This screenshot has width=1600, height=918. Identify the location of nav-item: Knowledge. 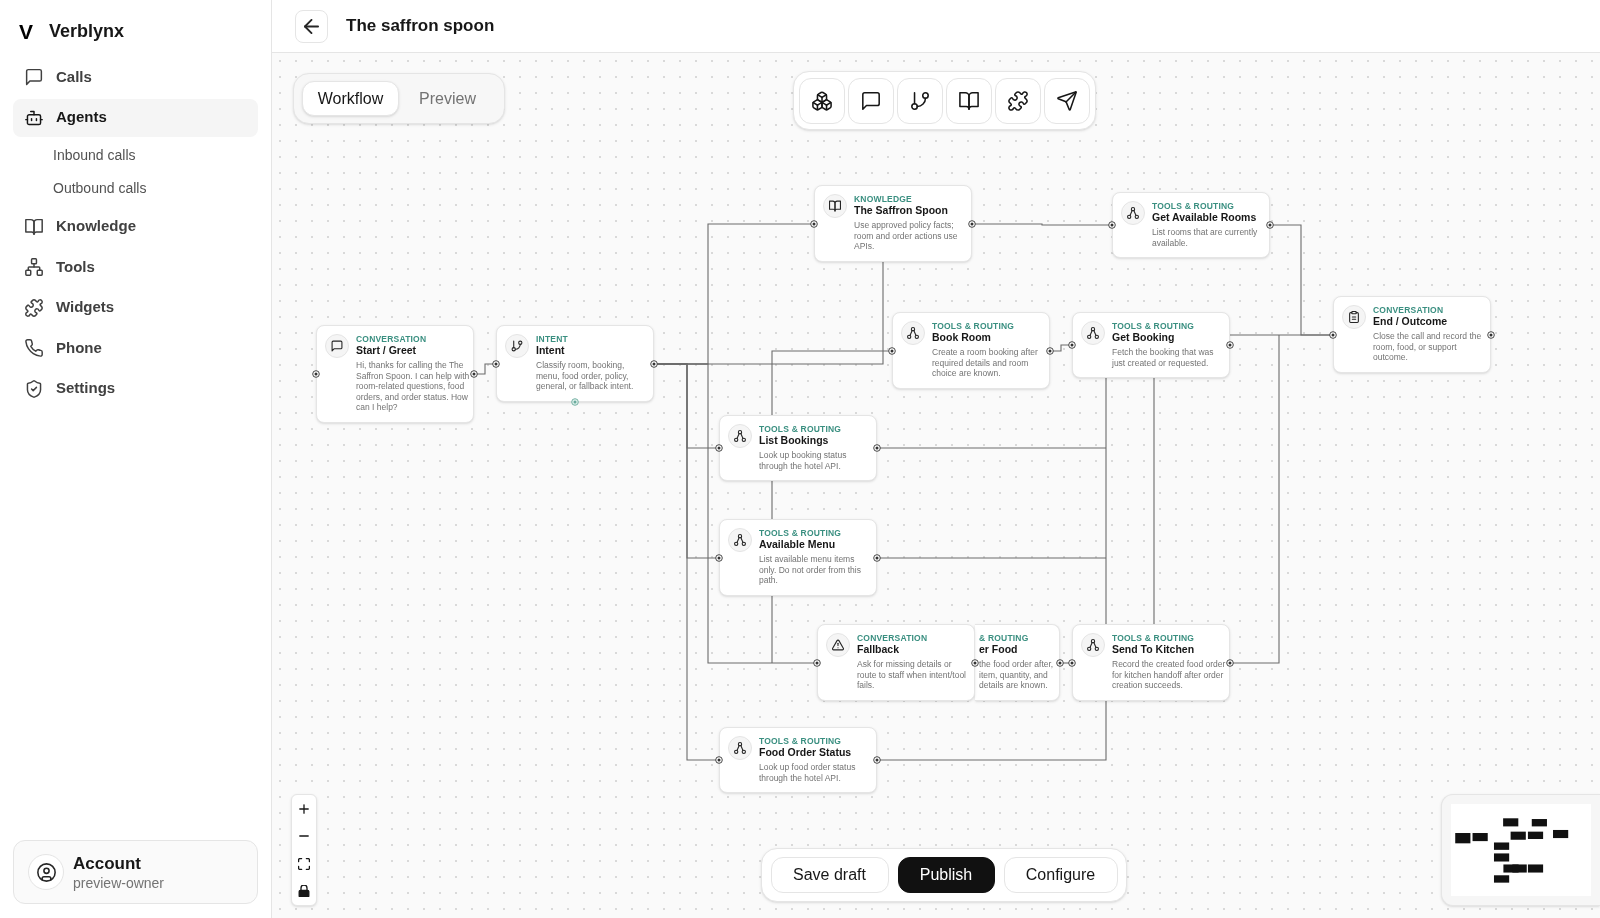
(135, 226).